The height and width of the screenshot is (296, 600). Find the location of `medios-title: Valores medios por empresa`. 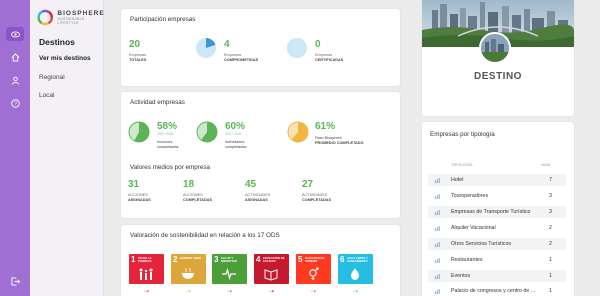

medios-title: Valores medios por empresa is located at coordinates (170, 167).